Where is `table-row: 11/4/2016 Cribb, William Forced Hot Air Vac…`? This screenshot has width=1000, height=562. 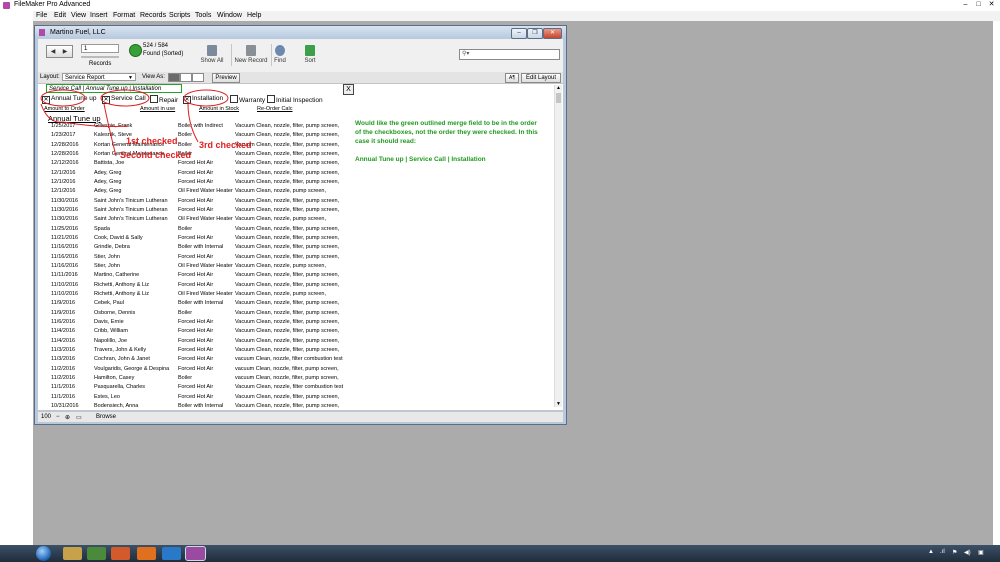
table-row: 11/4/2016 Cribb, William Forced Hot Air Vac… is located at coordinates (198, 331).